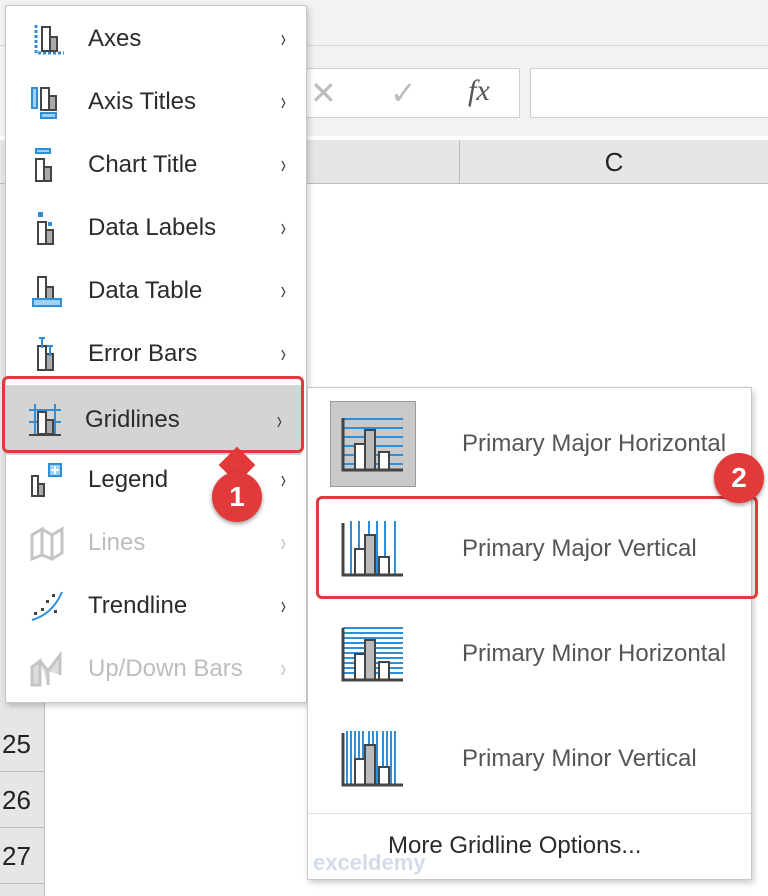  What do you see at coordinates (479, 91) in the screenshot?
I see `fx-icon: fx` at bounding box center [479, 91].